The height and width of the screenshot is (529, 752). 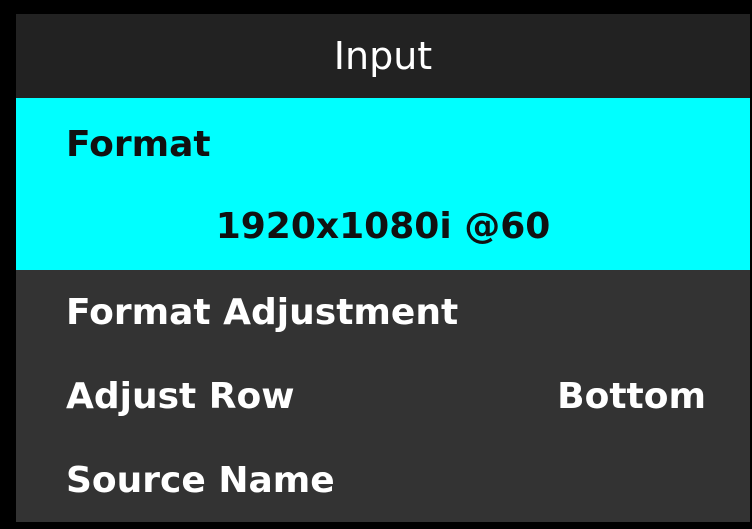 What do you see at coordinates (383, 226) in the screenshot?
I see `format-value: 1920x1080i @60` at bounding box center [383, 226].